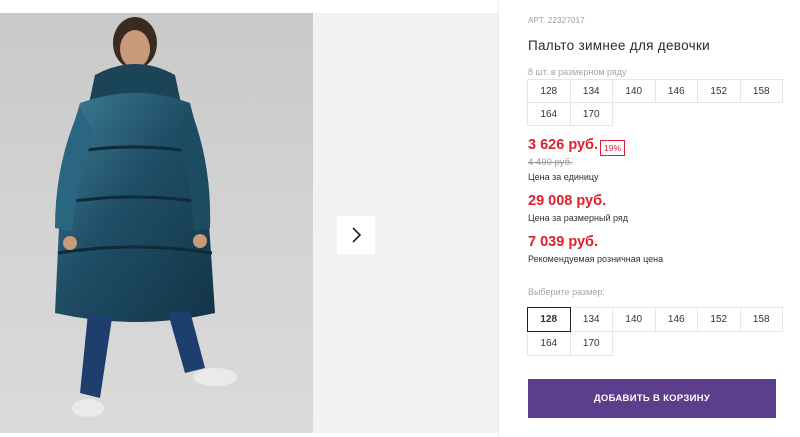 Image resolution: width=800 pixels, height=437 pixels. I want to click on size-select-label: Выберите размер:, so click(566, 292).